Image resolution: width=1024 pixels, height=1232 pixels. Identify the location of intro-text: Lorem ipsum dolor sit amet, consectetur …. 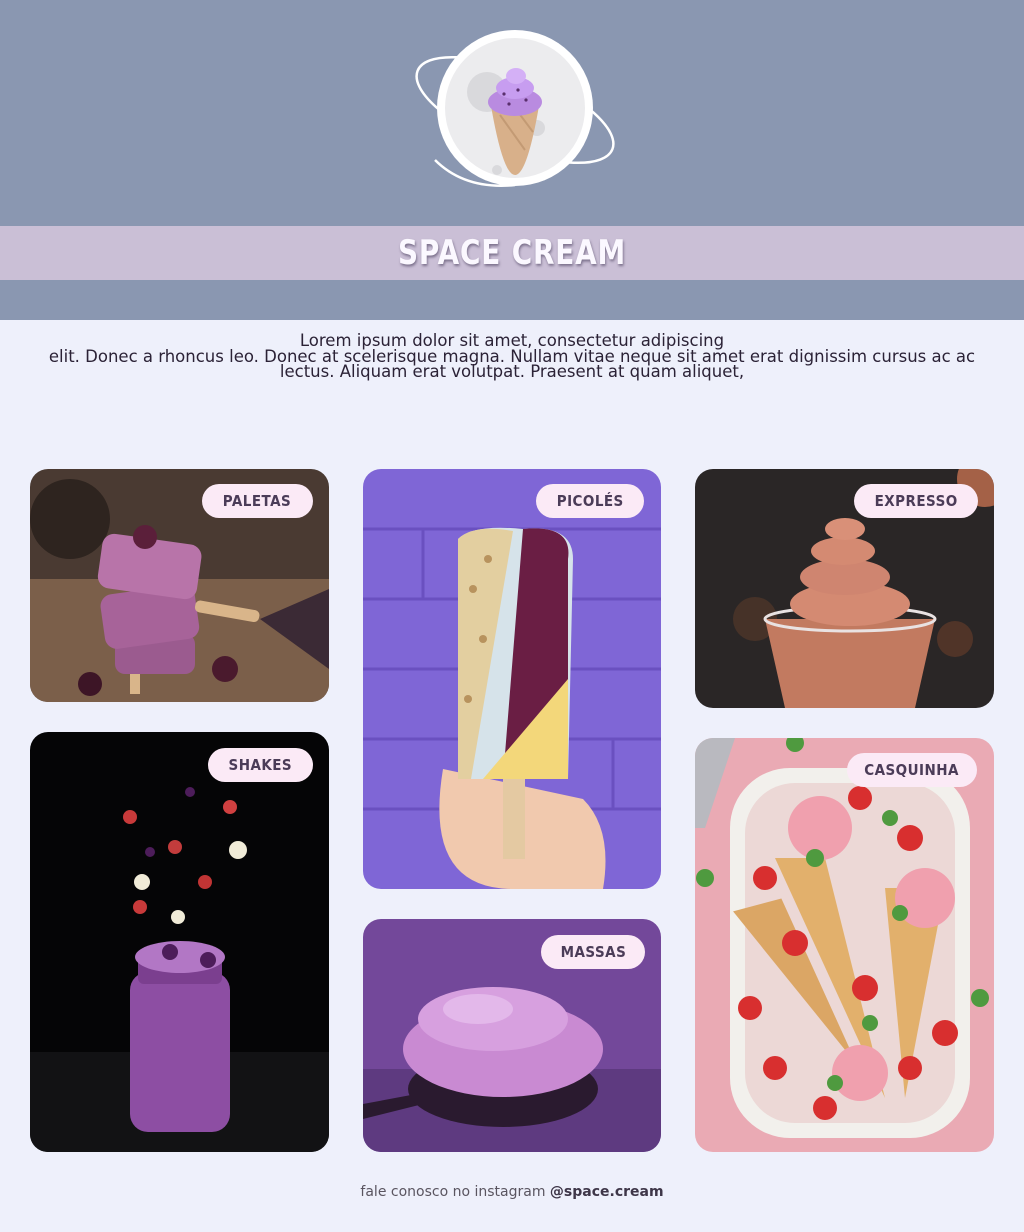
(512, 356).